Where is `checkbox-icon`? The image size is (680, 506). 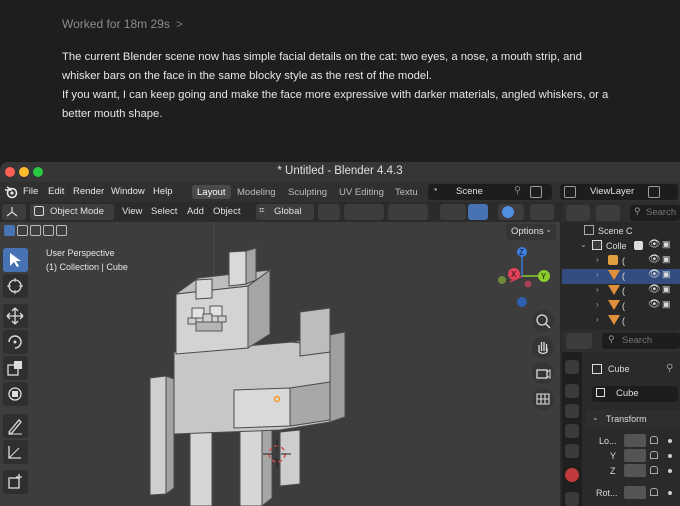 checkbox-icon is located at coordinates (638, 245).